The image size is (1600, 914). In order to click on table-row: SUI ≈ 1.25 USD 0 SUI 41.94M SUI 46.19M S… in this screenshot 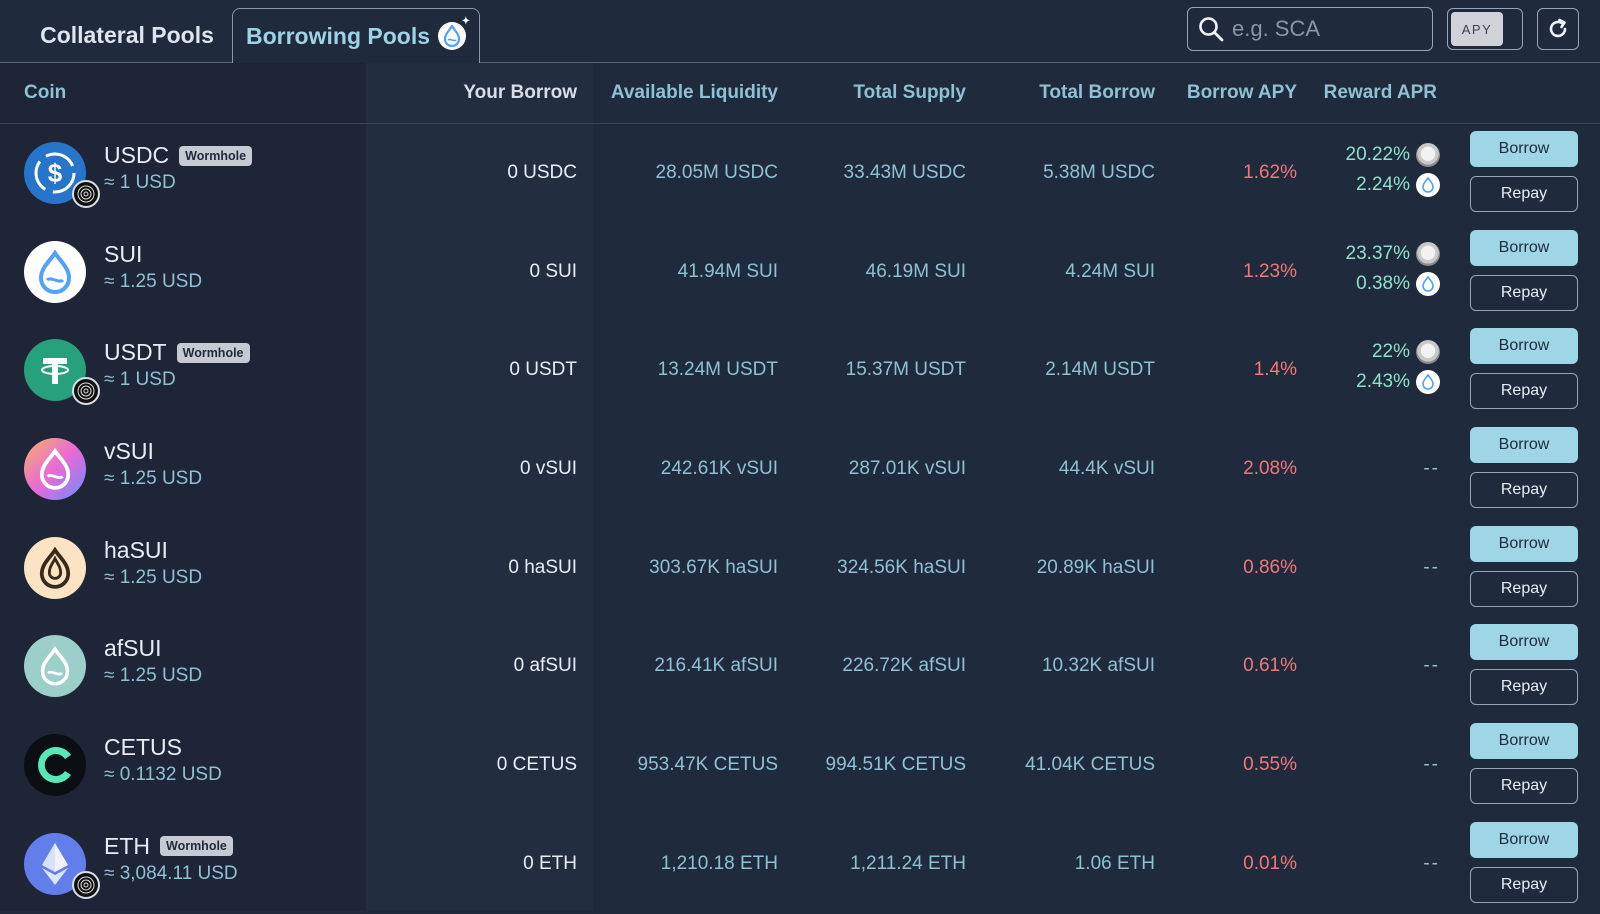, I will do `click(800, 272)`.